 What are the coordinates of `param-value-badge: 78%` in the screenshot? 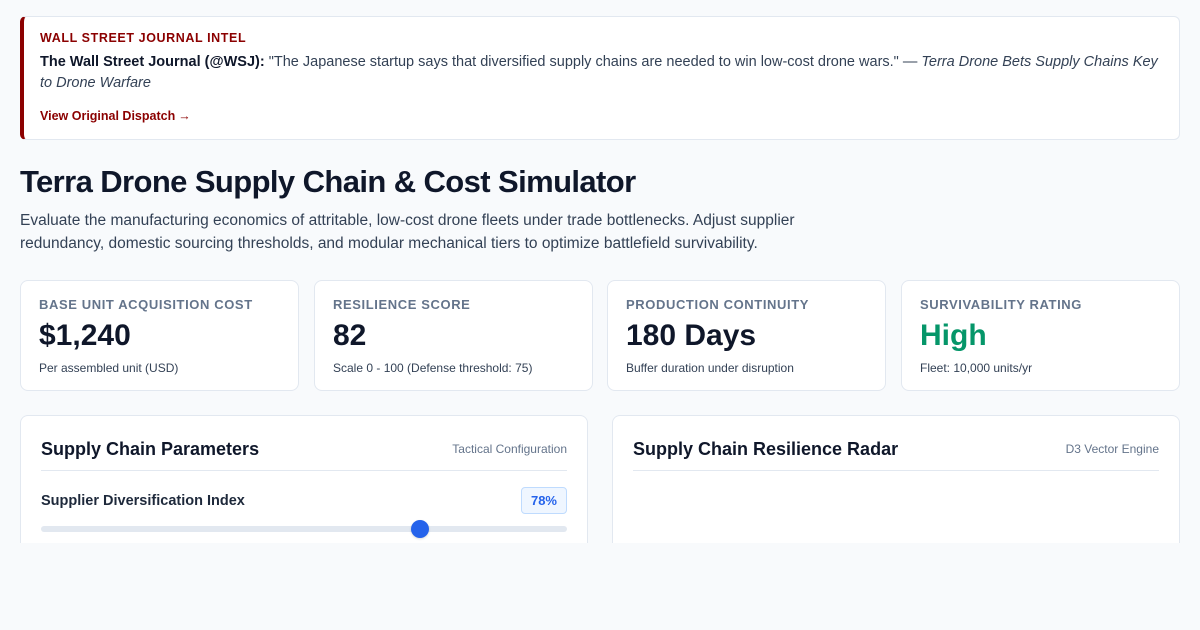 It's located at (543, 500).